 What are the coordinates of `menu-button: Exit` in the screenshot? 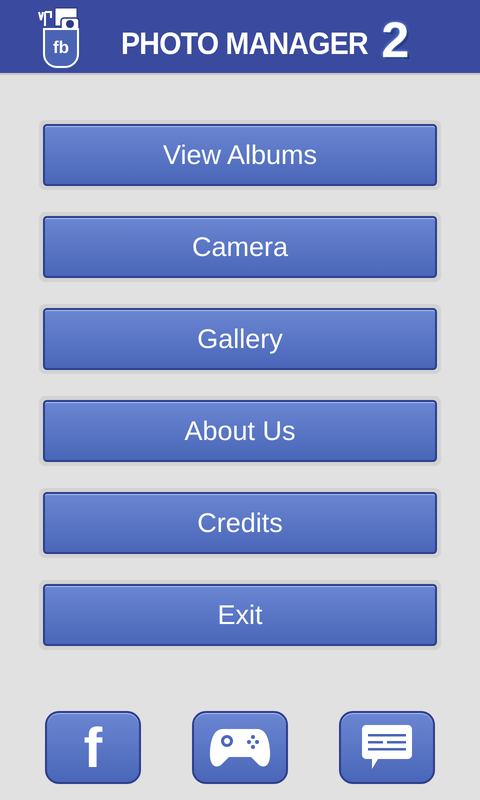 It's located at (240, 615).